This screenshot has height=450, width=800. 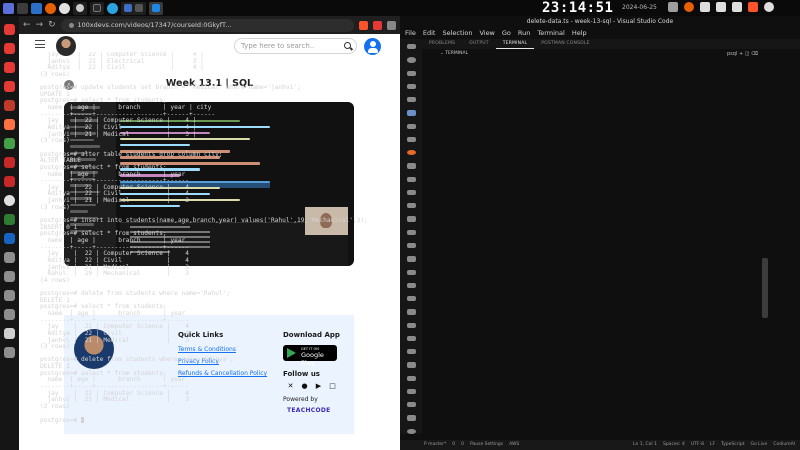 I want to click on reload-icon: ↻, so click(x=52, y=25).